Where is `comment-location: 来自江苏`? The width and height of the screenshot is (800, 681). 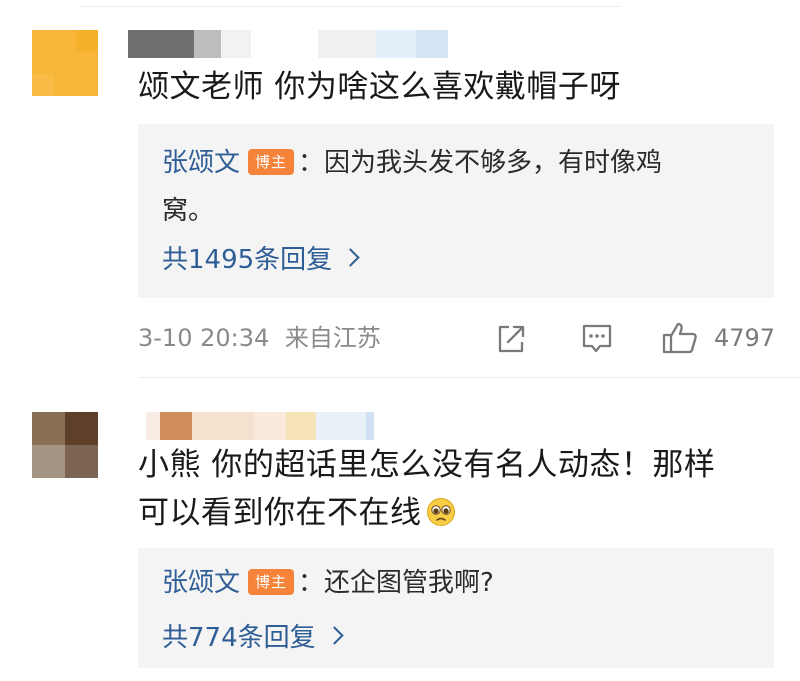
comment-location: 来自江苏 is located at coordinates (332, 338).